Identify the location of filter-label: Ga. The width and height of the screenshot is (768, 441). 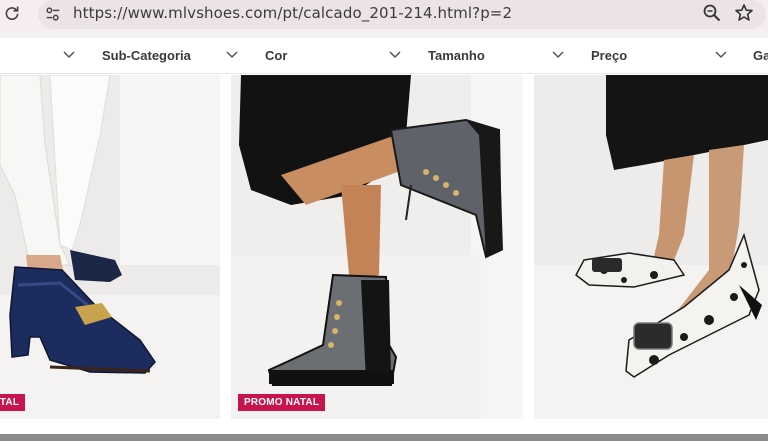
(760, 55).